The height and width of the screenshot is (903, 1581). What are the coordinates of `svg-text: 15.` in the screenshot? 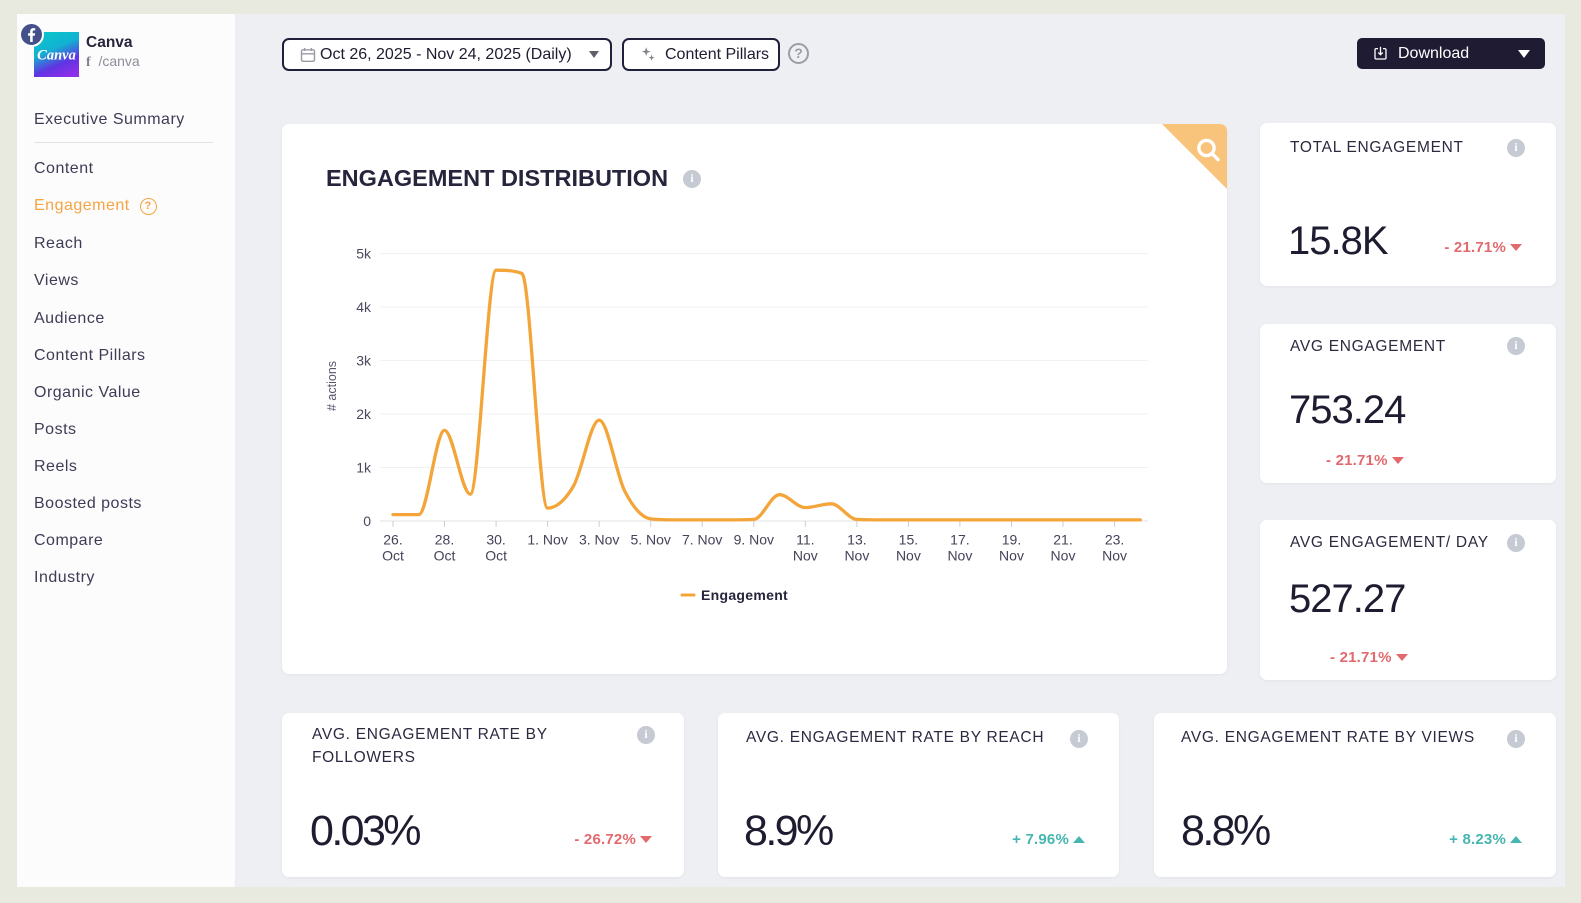 It's located at (908, 540).